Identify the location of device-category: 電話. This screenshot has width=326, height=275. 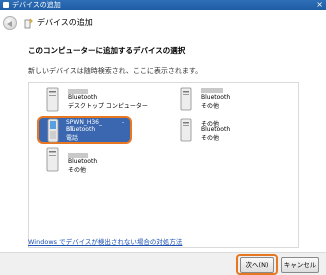
(72, 138).